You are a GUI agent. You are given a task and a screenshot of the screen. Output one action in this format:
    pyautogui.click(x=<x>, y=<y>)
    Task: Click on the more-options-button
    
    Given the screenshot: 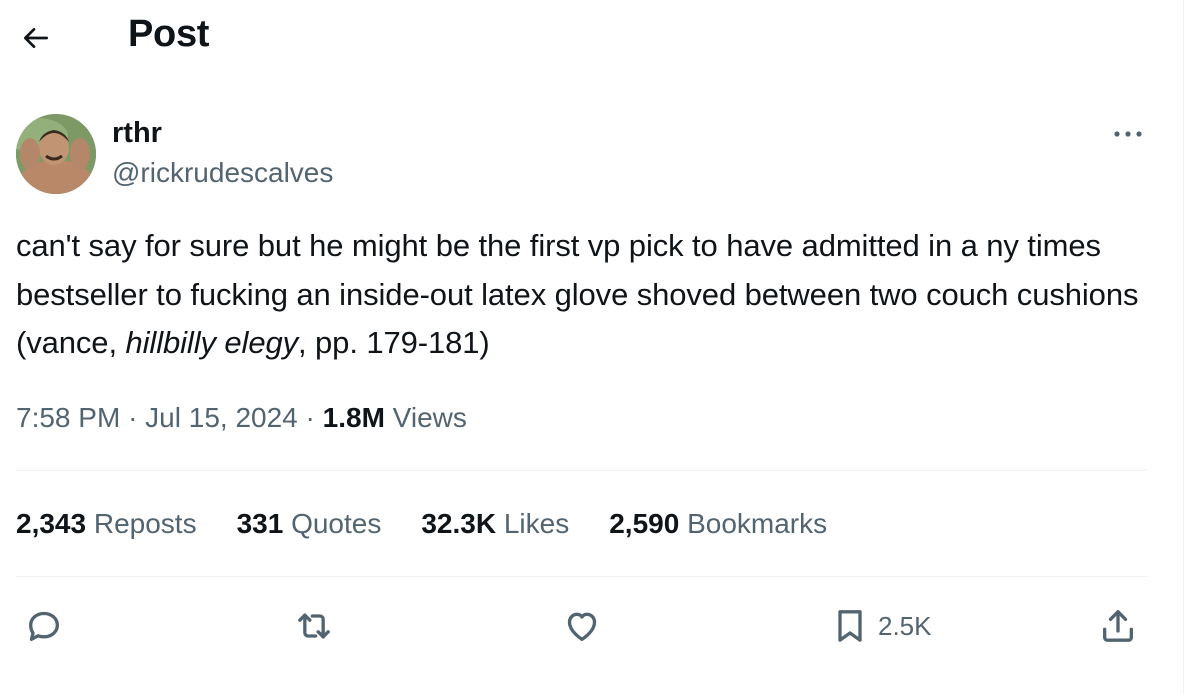 What is the action you would take?
    pyautogui.click(x=1128, y=134)
    